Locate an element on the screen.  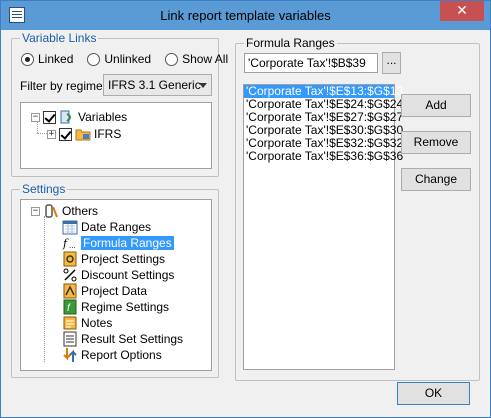
project-data-icon is located at coordinates (70, 291).